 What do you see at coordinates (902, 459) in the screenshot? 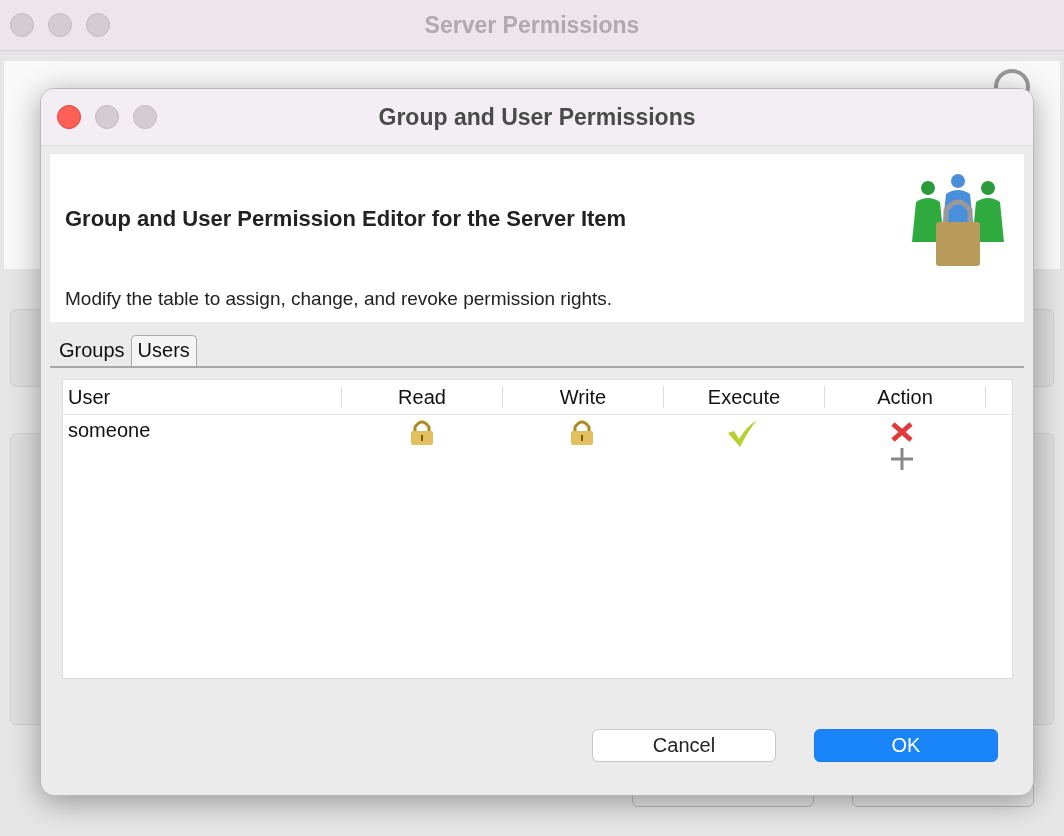
I see `add-icon` at bounding box center [902, 459].